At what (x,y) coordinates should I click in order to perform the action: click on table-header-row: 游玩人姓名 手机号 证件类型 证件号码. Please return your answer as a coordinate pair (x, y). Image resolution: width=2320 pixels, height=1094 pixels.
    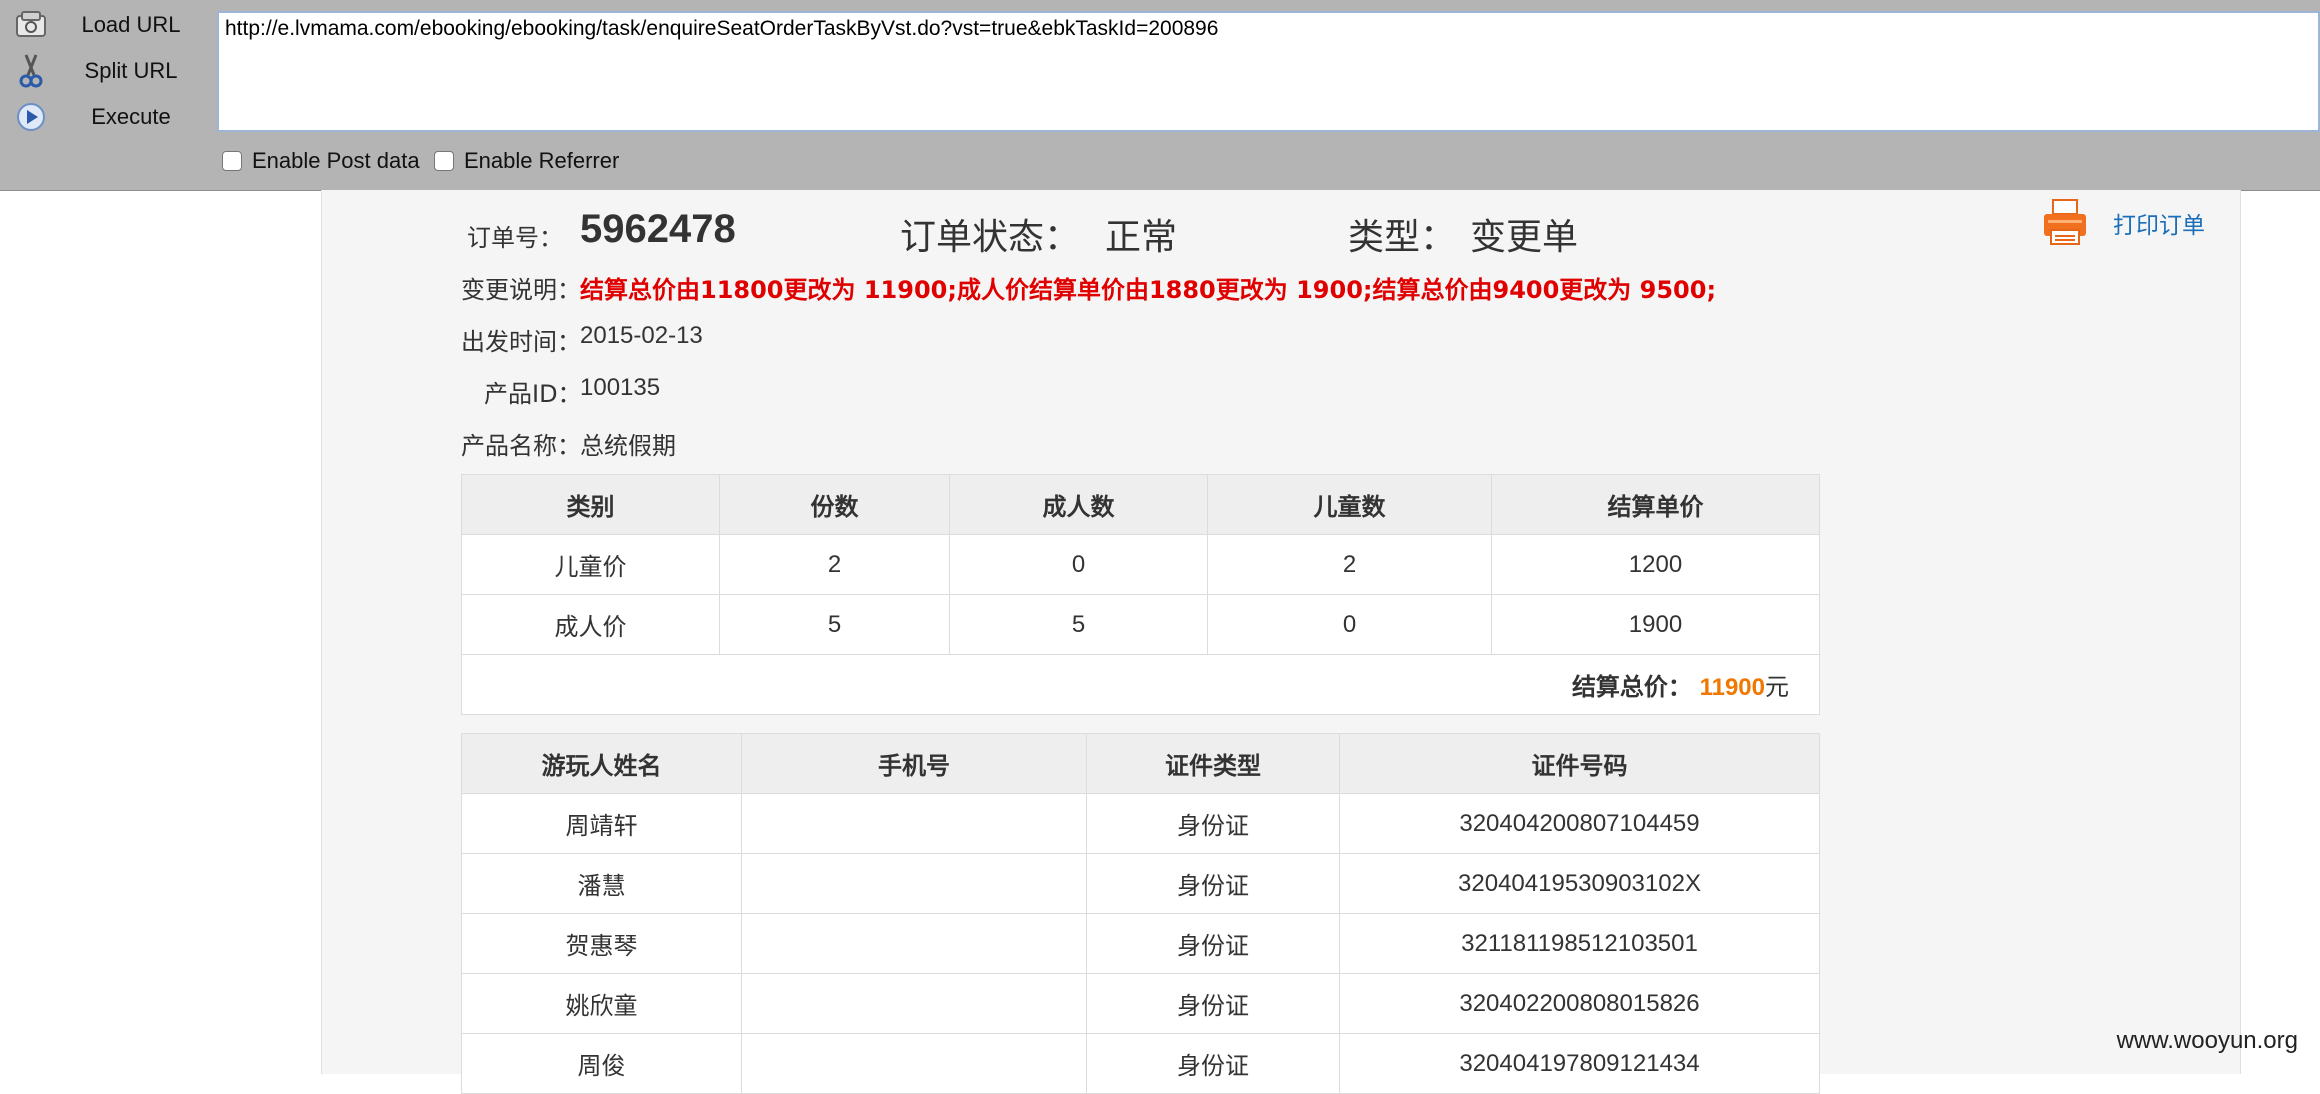
    Looking at the image, I should click on (1140, 763).